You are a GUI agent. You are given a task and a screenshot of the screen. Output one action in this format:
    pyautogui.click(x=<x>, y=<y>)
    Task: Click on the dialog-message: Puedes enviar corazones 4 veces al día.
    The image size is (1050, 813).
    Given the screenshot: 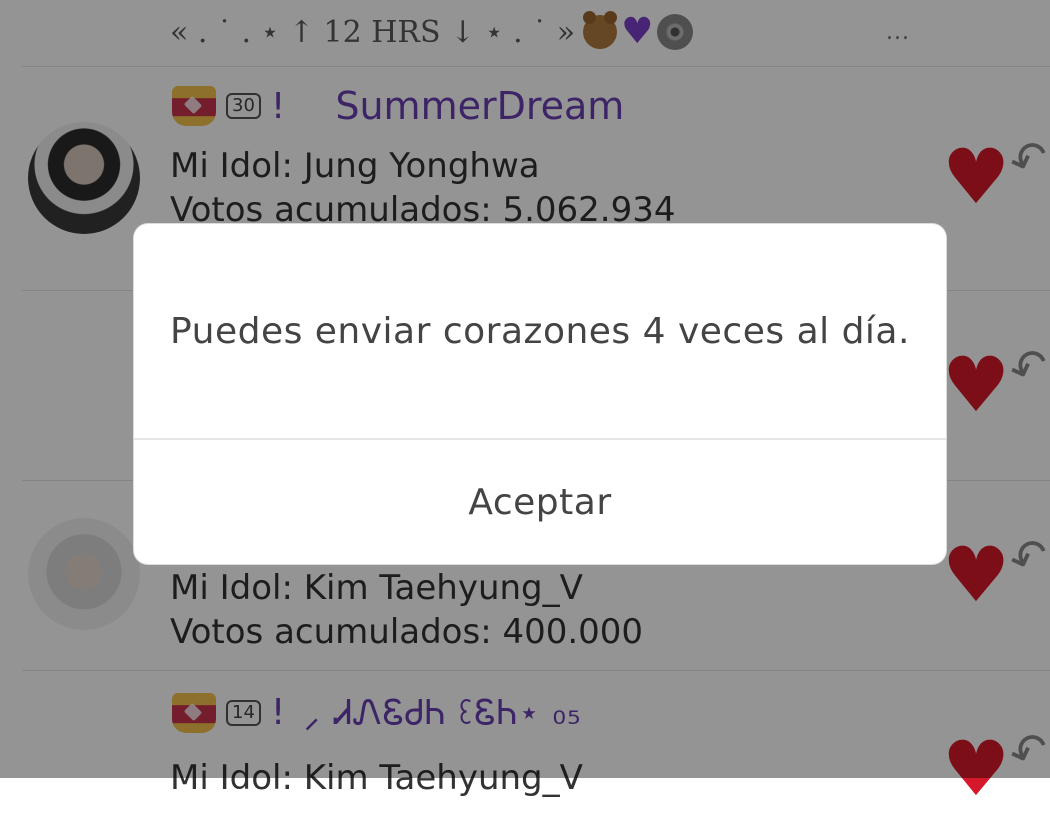 What is the action you would take?
    pyautogui.click(x=540, y=331)
    